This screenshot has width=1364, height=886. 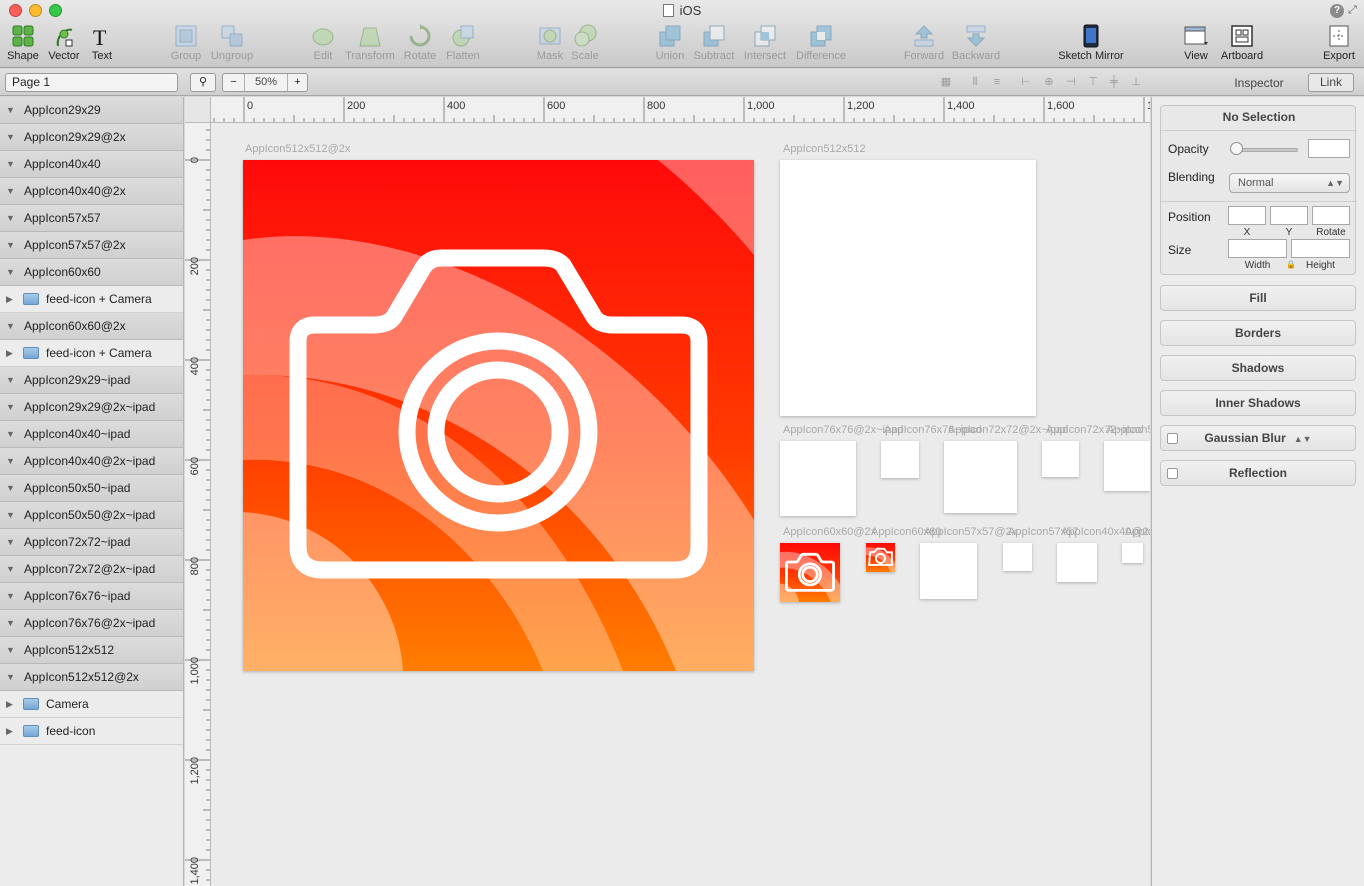 I want to click on artboard-button: Artboard, so click(x=1242, y=43).